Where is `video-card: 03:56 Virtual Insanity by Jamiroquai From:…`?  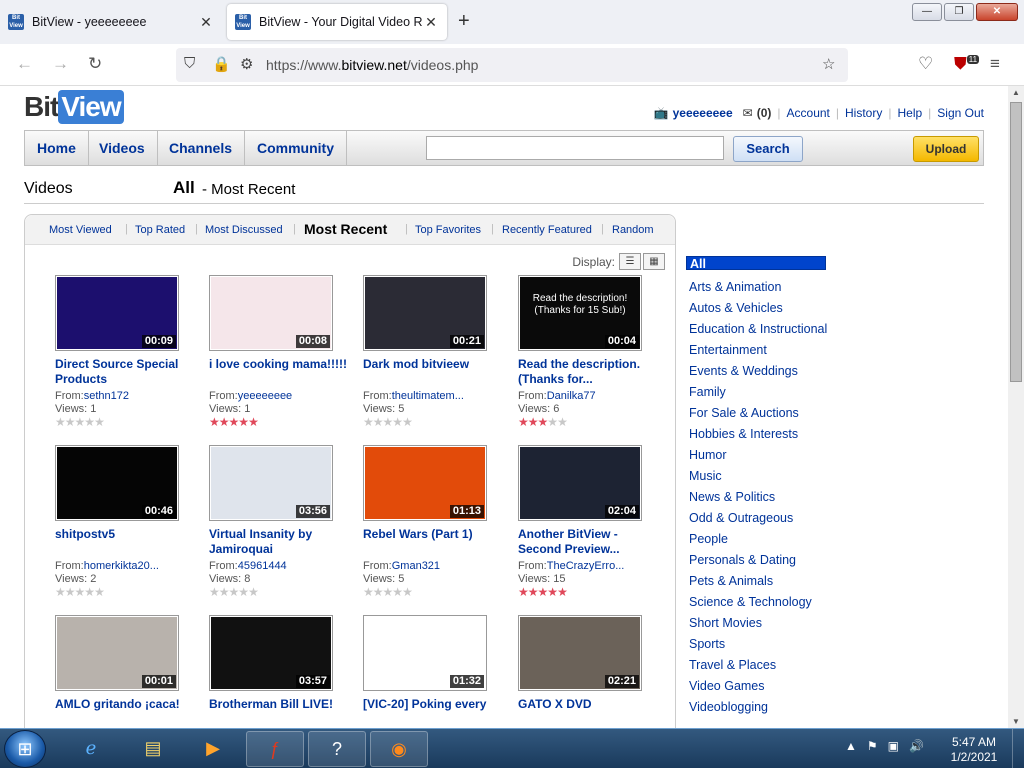 video-card: 03:56 Virtual Insanity by Jamiroquai From:… is located at coordinates (279, 525).